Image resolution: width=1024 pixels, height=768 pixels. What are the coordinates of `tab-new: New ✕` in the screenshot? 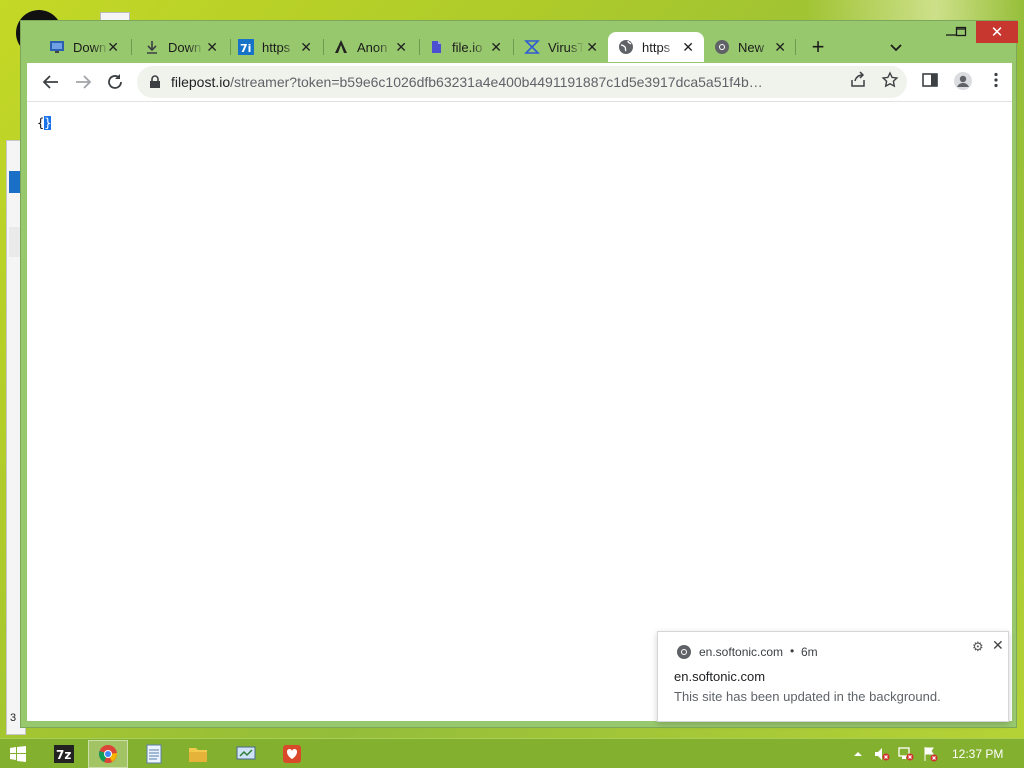 It's located at (750, 47).